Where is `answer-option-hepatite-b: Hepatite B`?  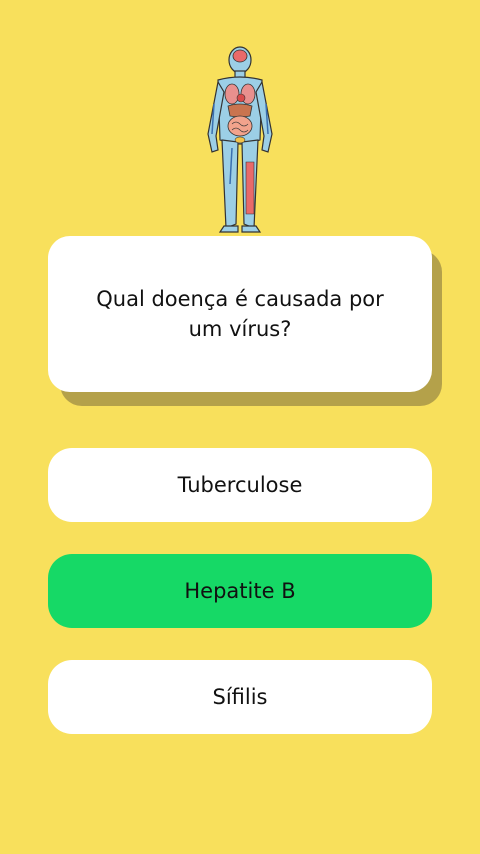 answer-option-hepatite-b: Hepatite B is located at coordinates (240, 591).